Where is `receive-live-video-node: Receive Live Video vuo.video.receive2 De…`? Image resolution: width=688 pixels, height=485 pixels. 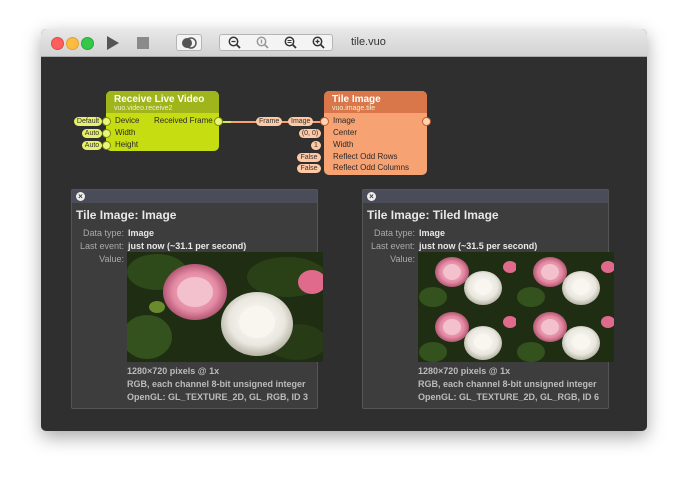
receive-live-video-node: Receive Live Video vuo.video.receive2 De… is located at coordinates (162, 121).